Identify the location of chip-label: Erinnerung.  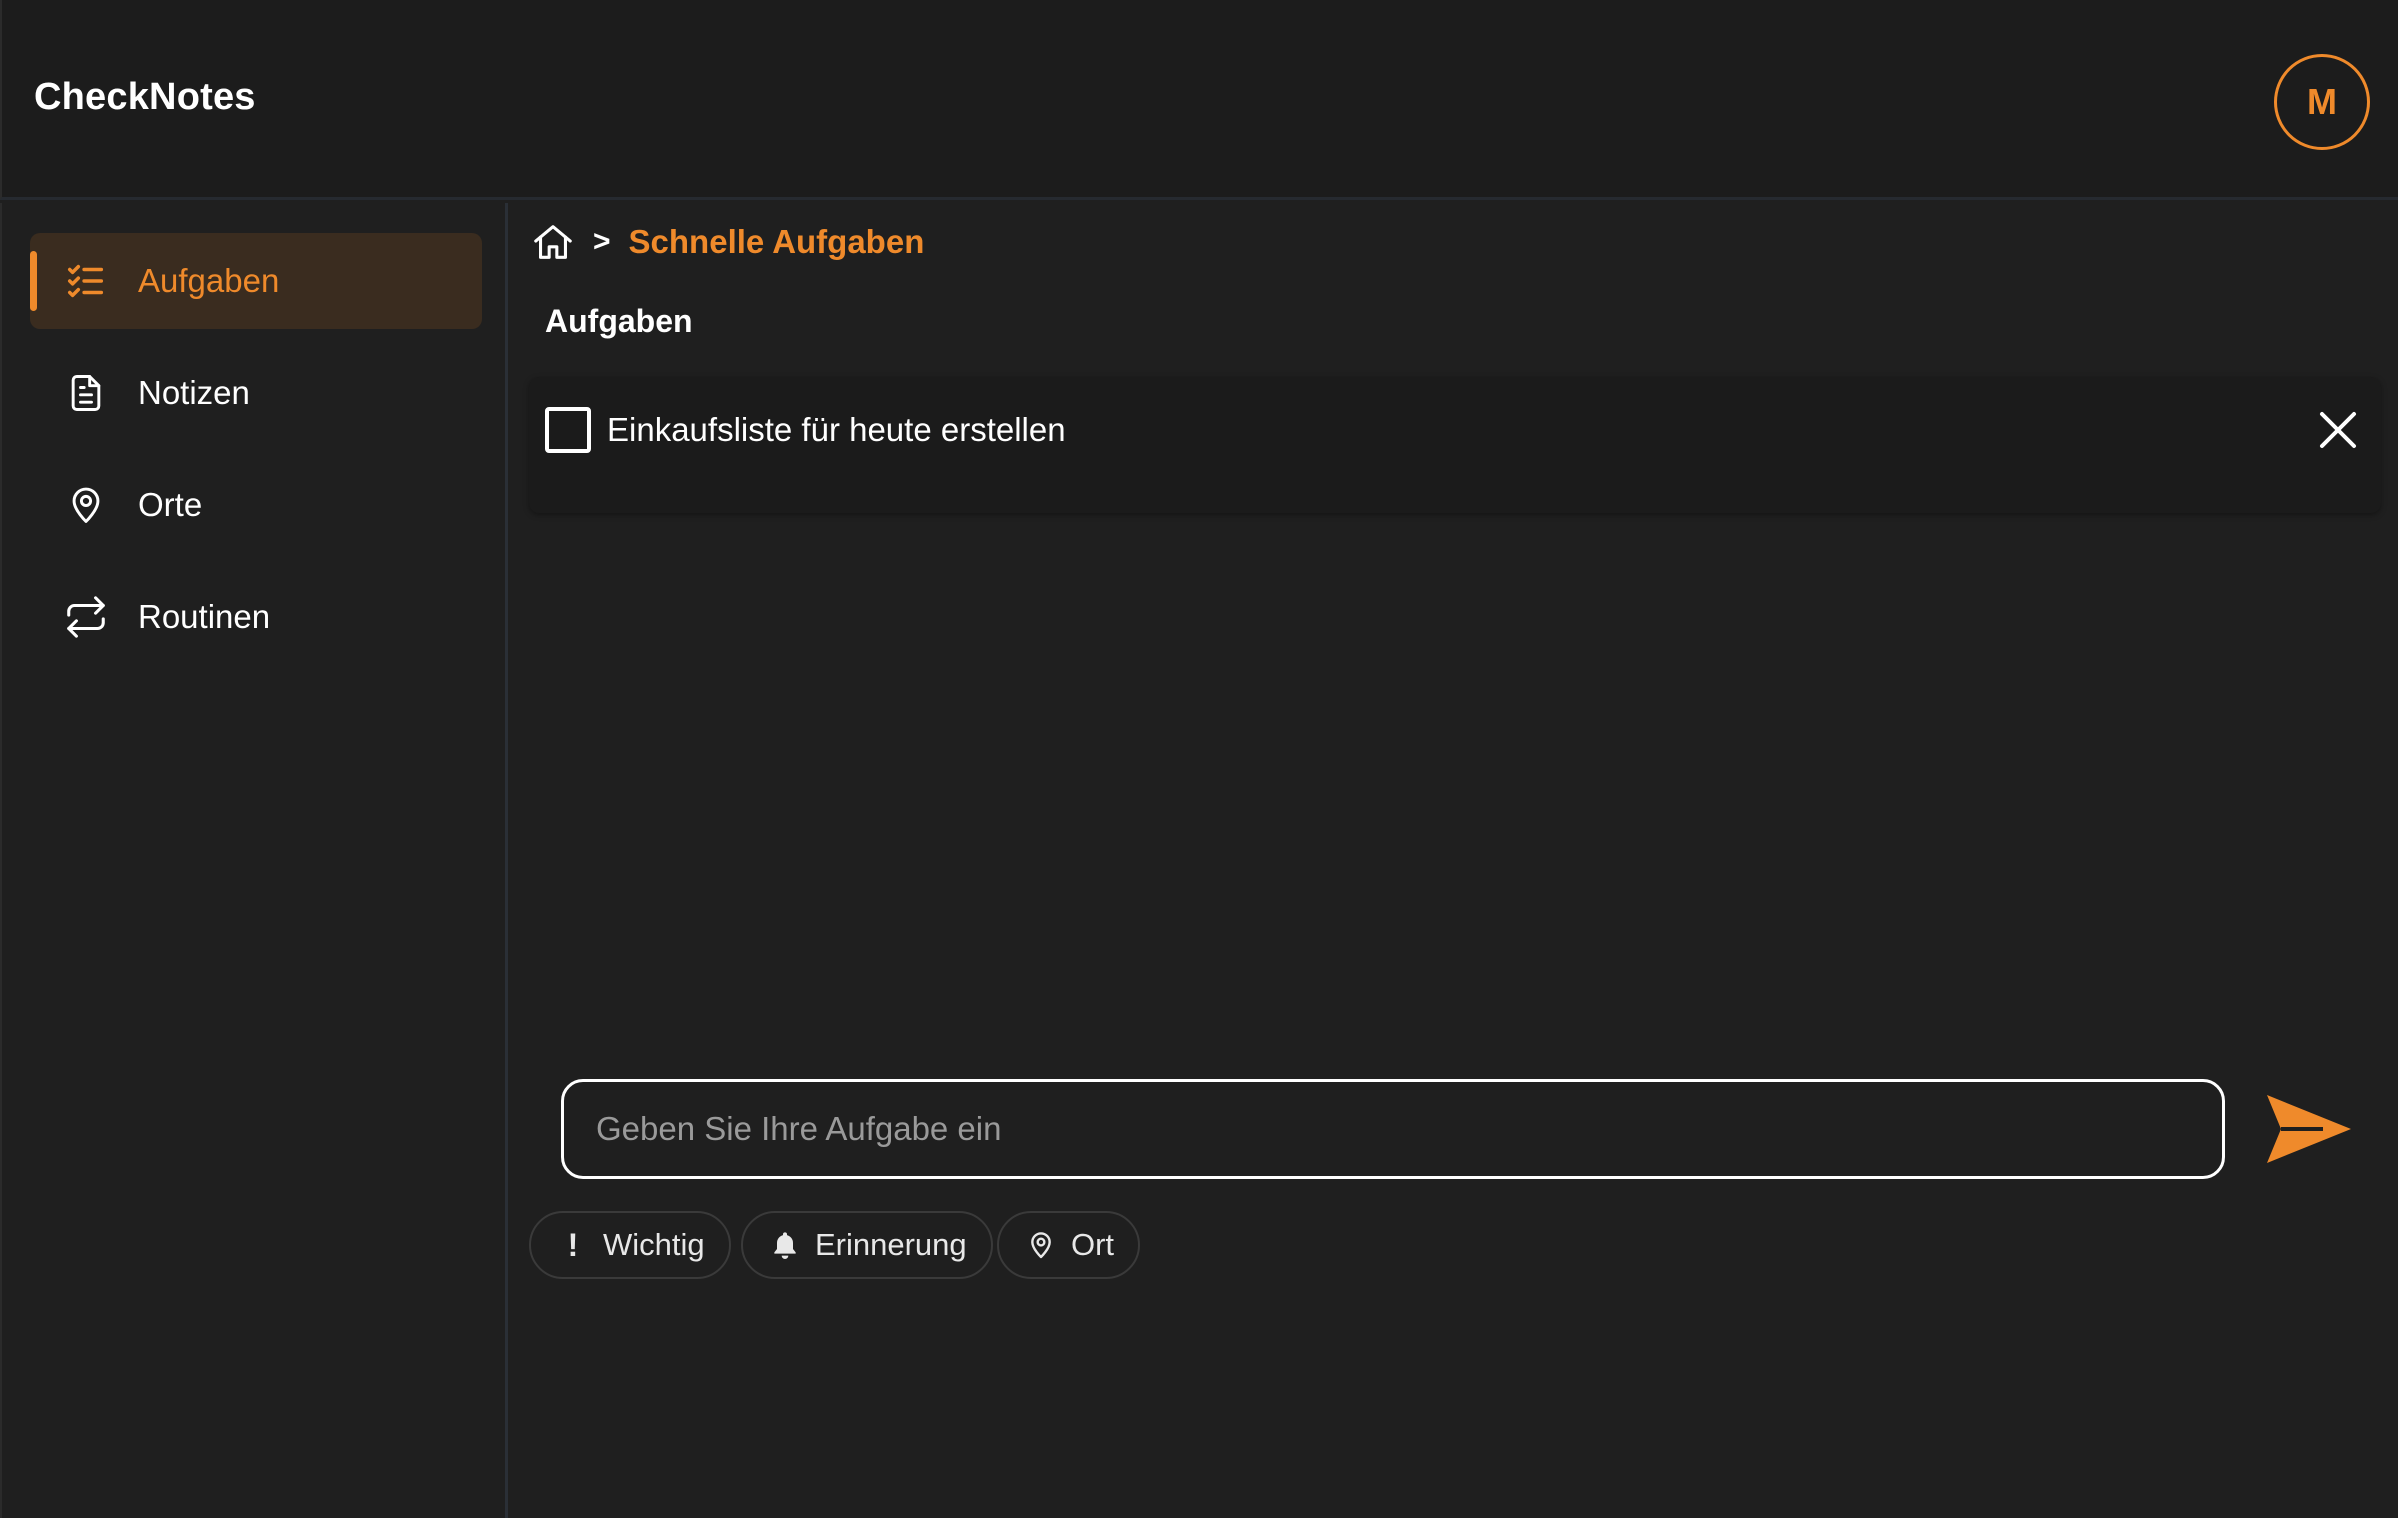
(891, 1244).